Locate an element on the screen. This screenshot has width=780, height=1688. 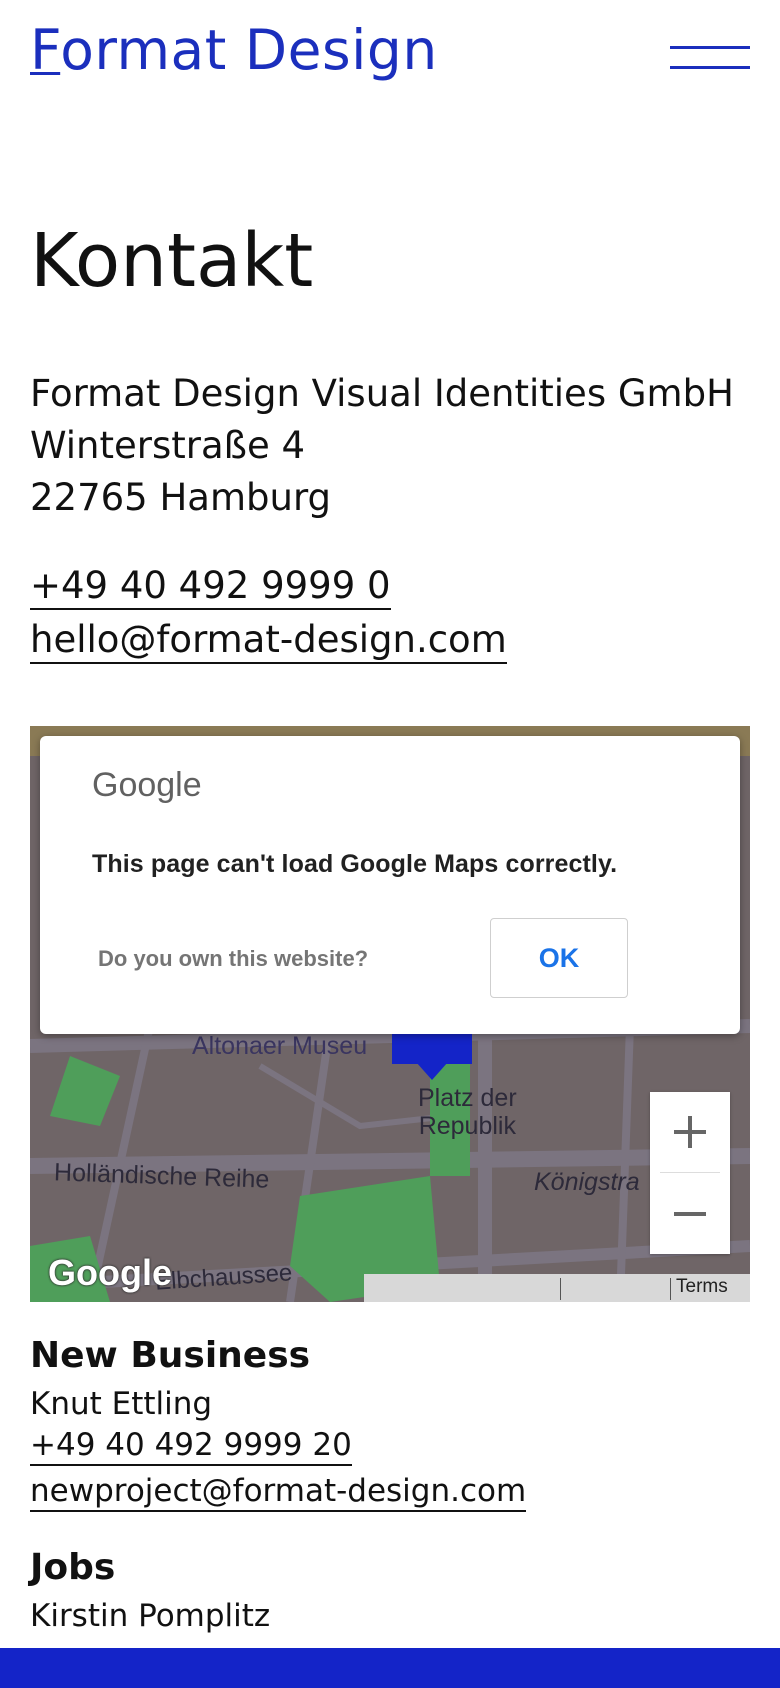
new-business-email-link: newproject@format-design.com is located at coordinates (278, 1492).